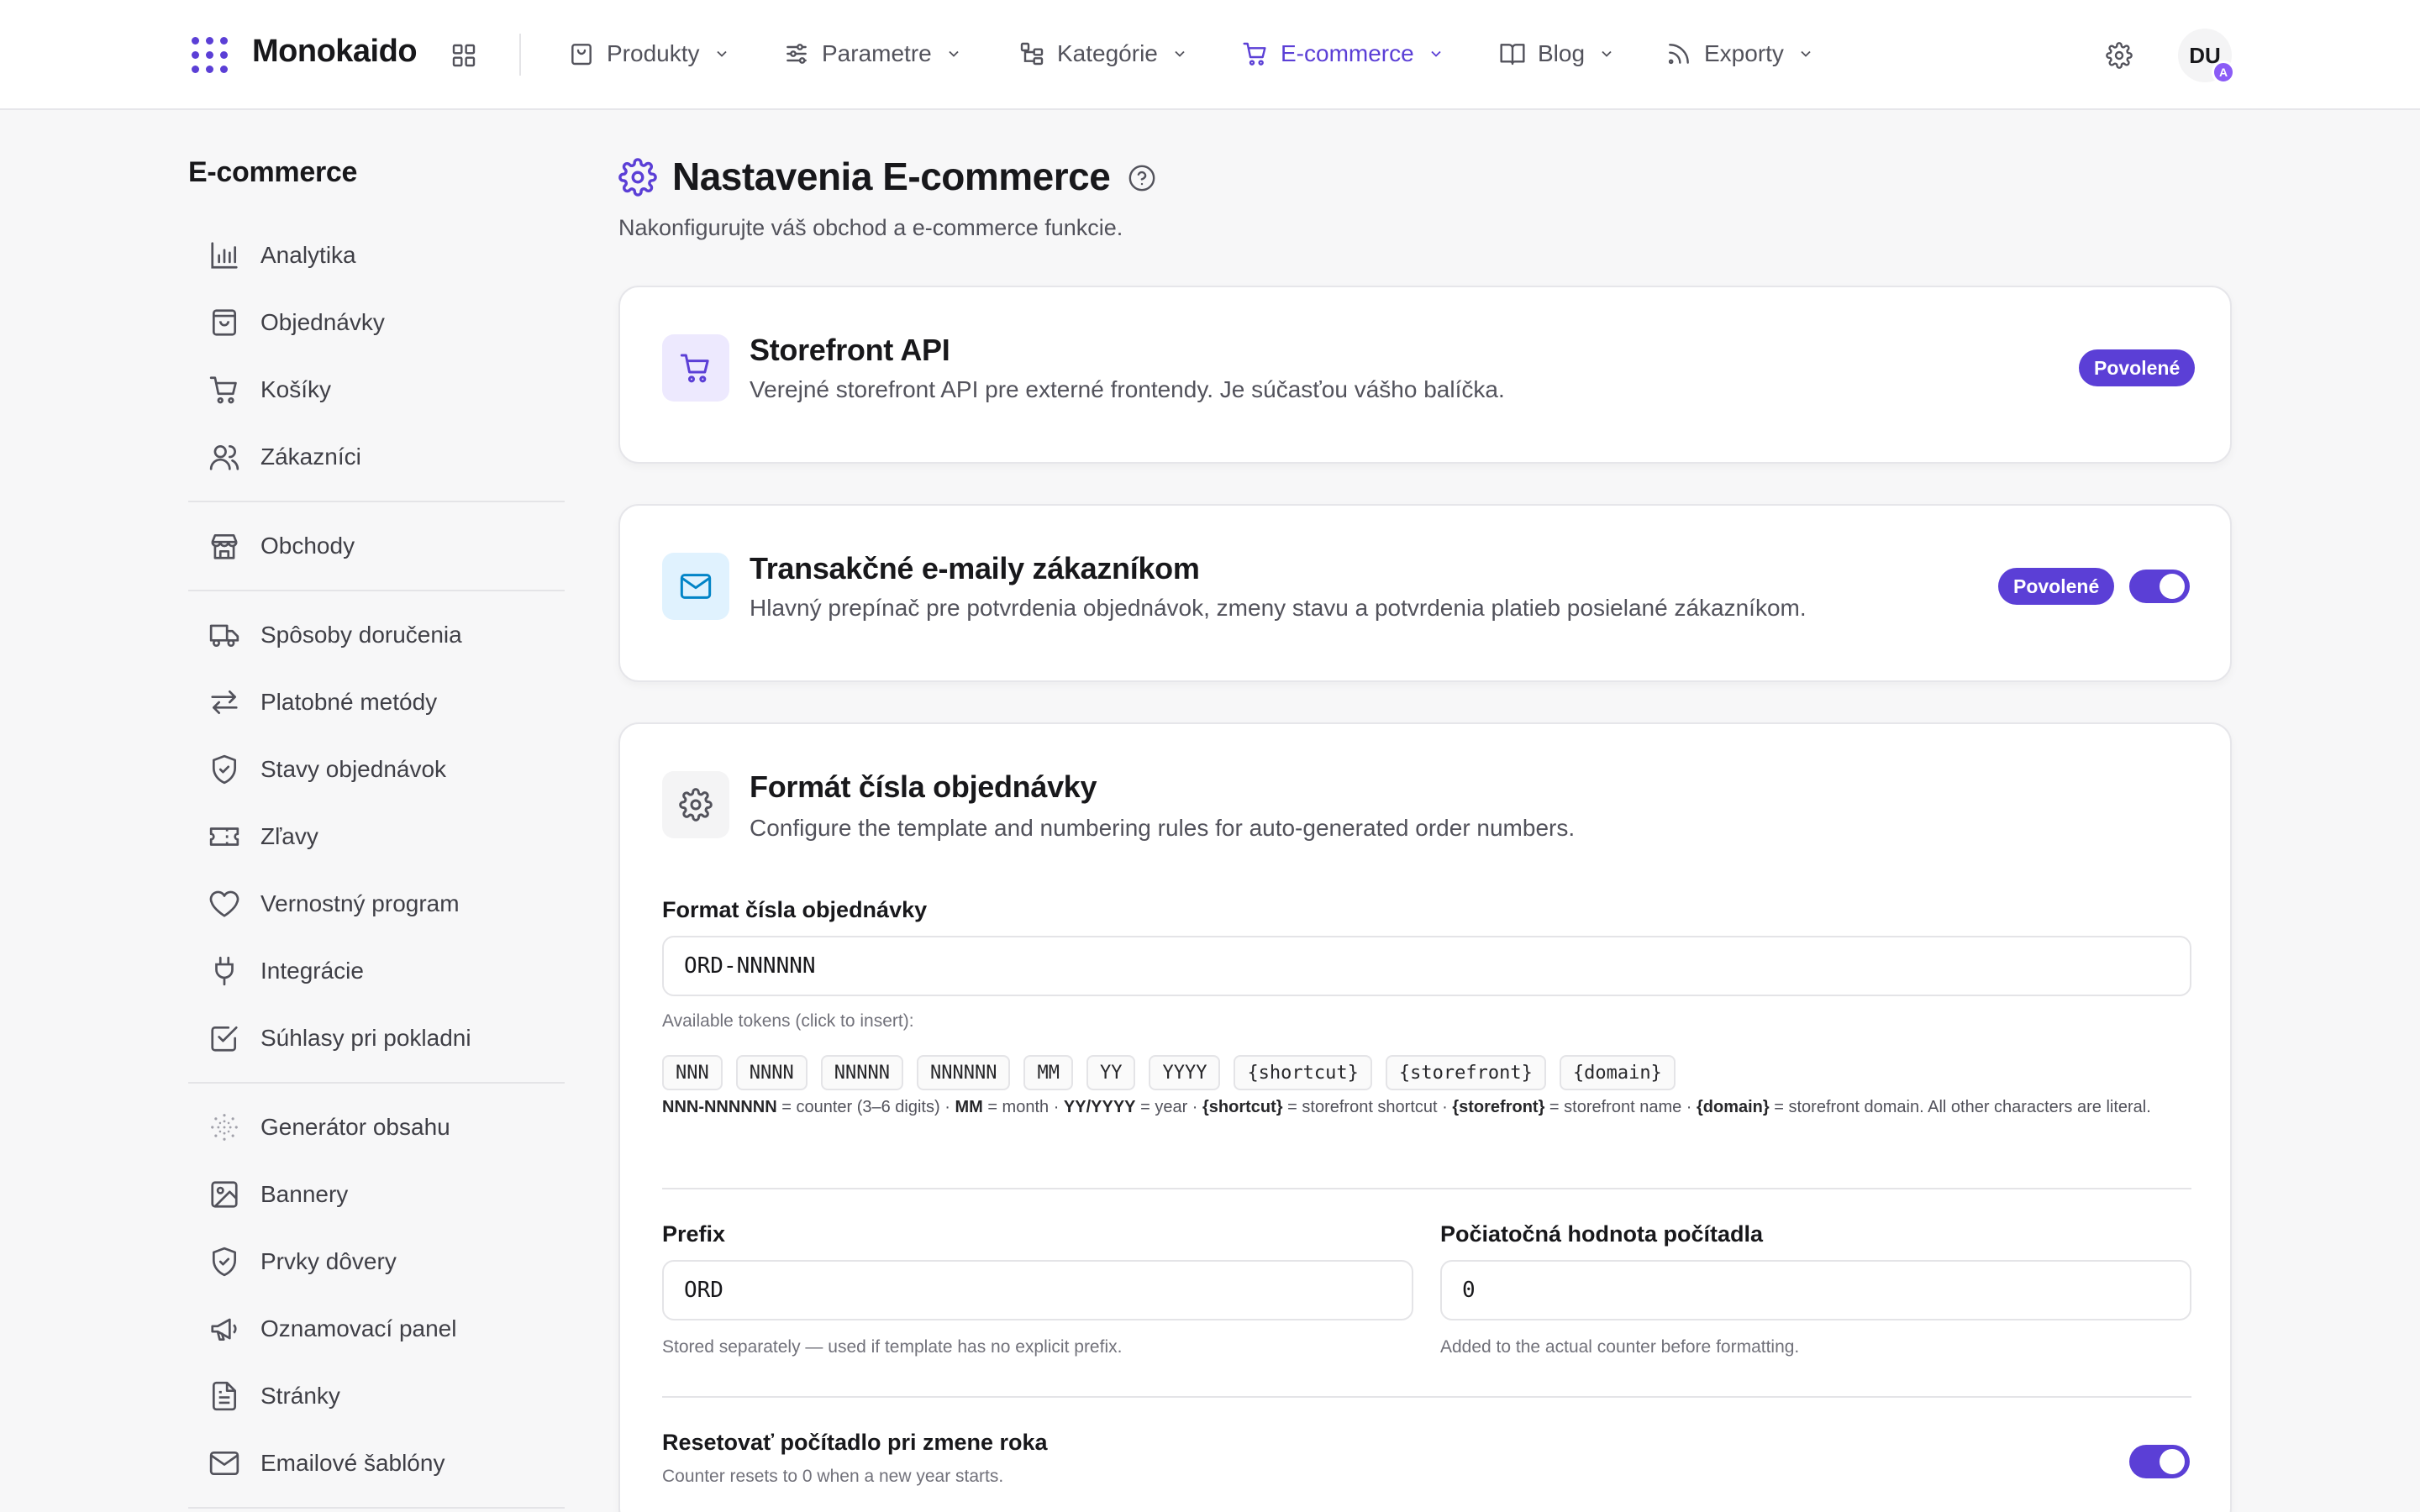 This screenshot has width=2420, height=1512. I want to click on legend-key: {shortcut}, so click(1242, 1107).